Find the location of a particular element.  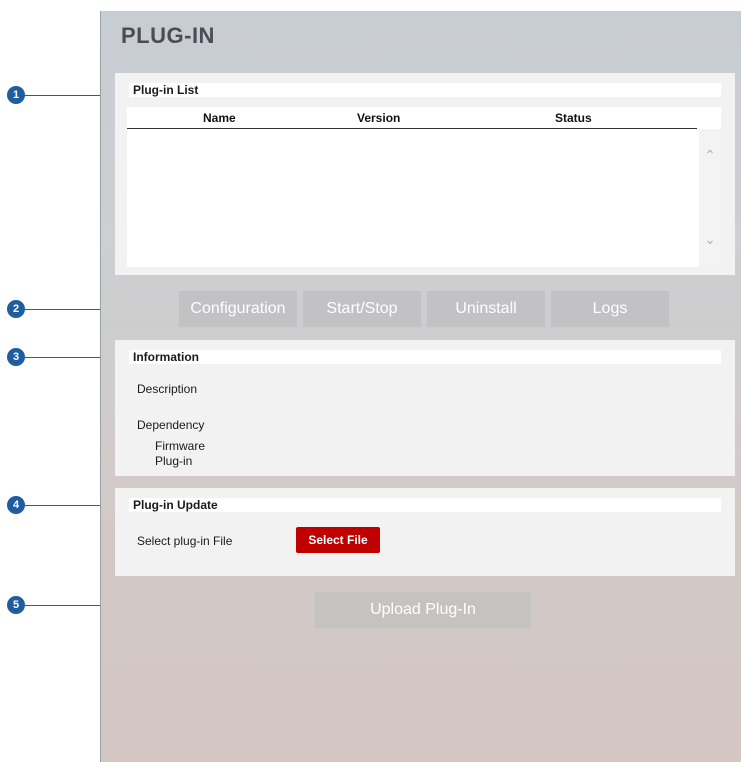

callout-badge-5: 5 is located at coordinates (16, 605).